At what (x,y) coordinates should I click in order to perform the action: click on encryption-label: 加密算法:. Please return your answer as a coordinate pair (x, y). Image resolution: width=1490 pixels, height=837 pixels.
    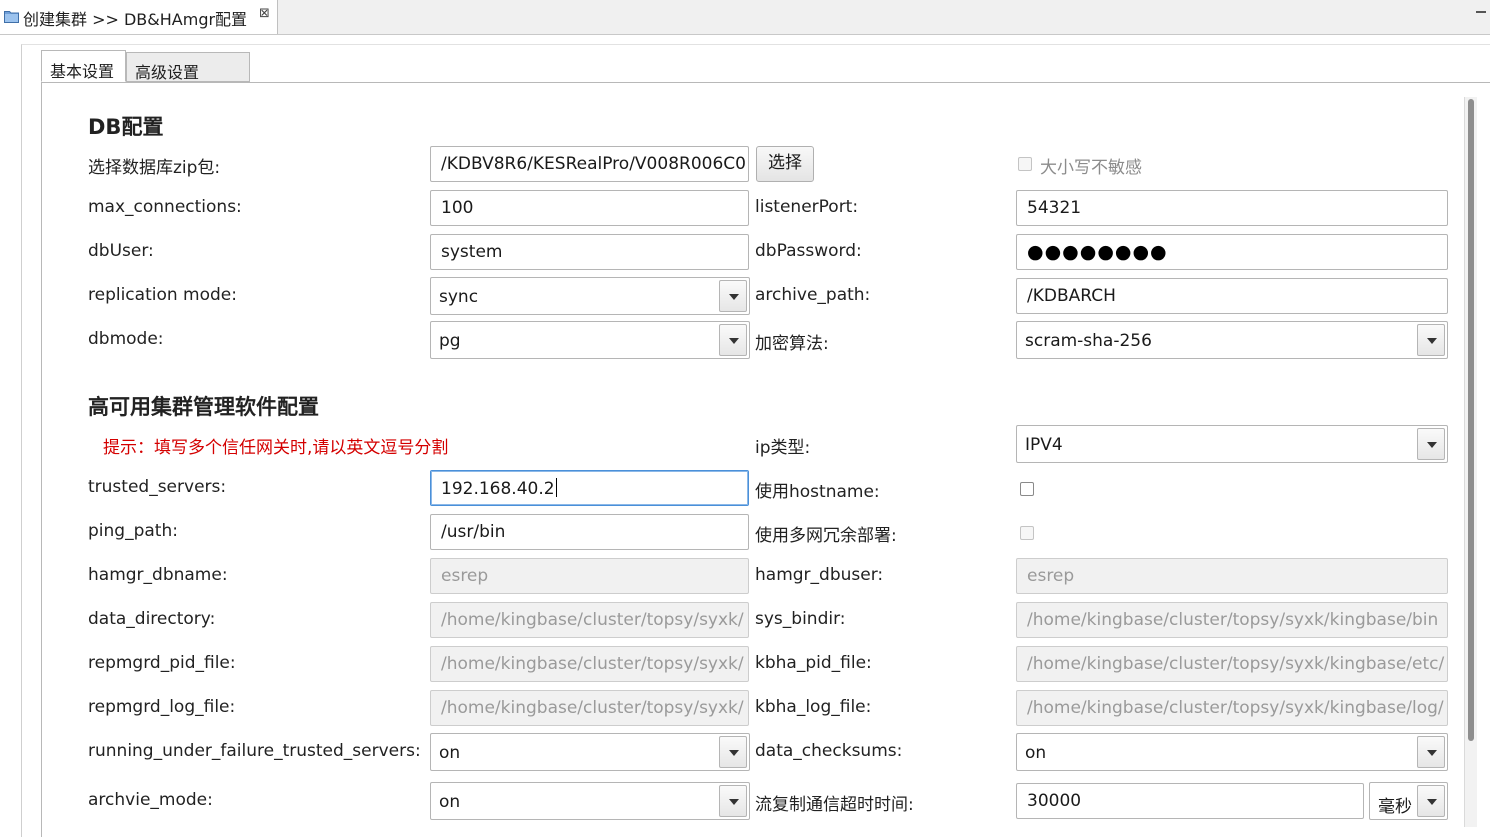
    Looking at the image, I should click on (792, 344).